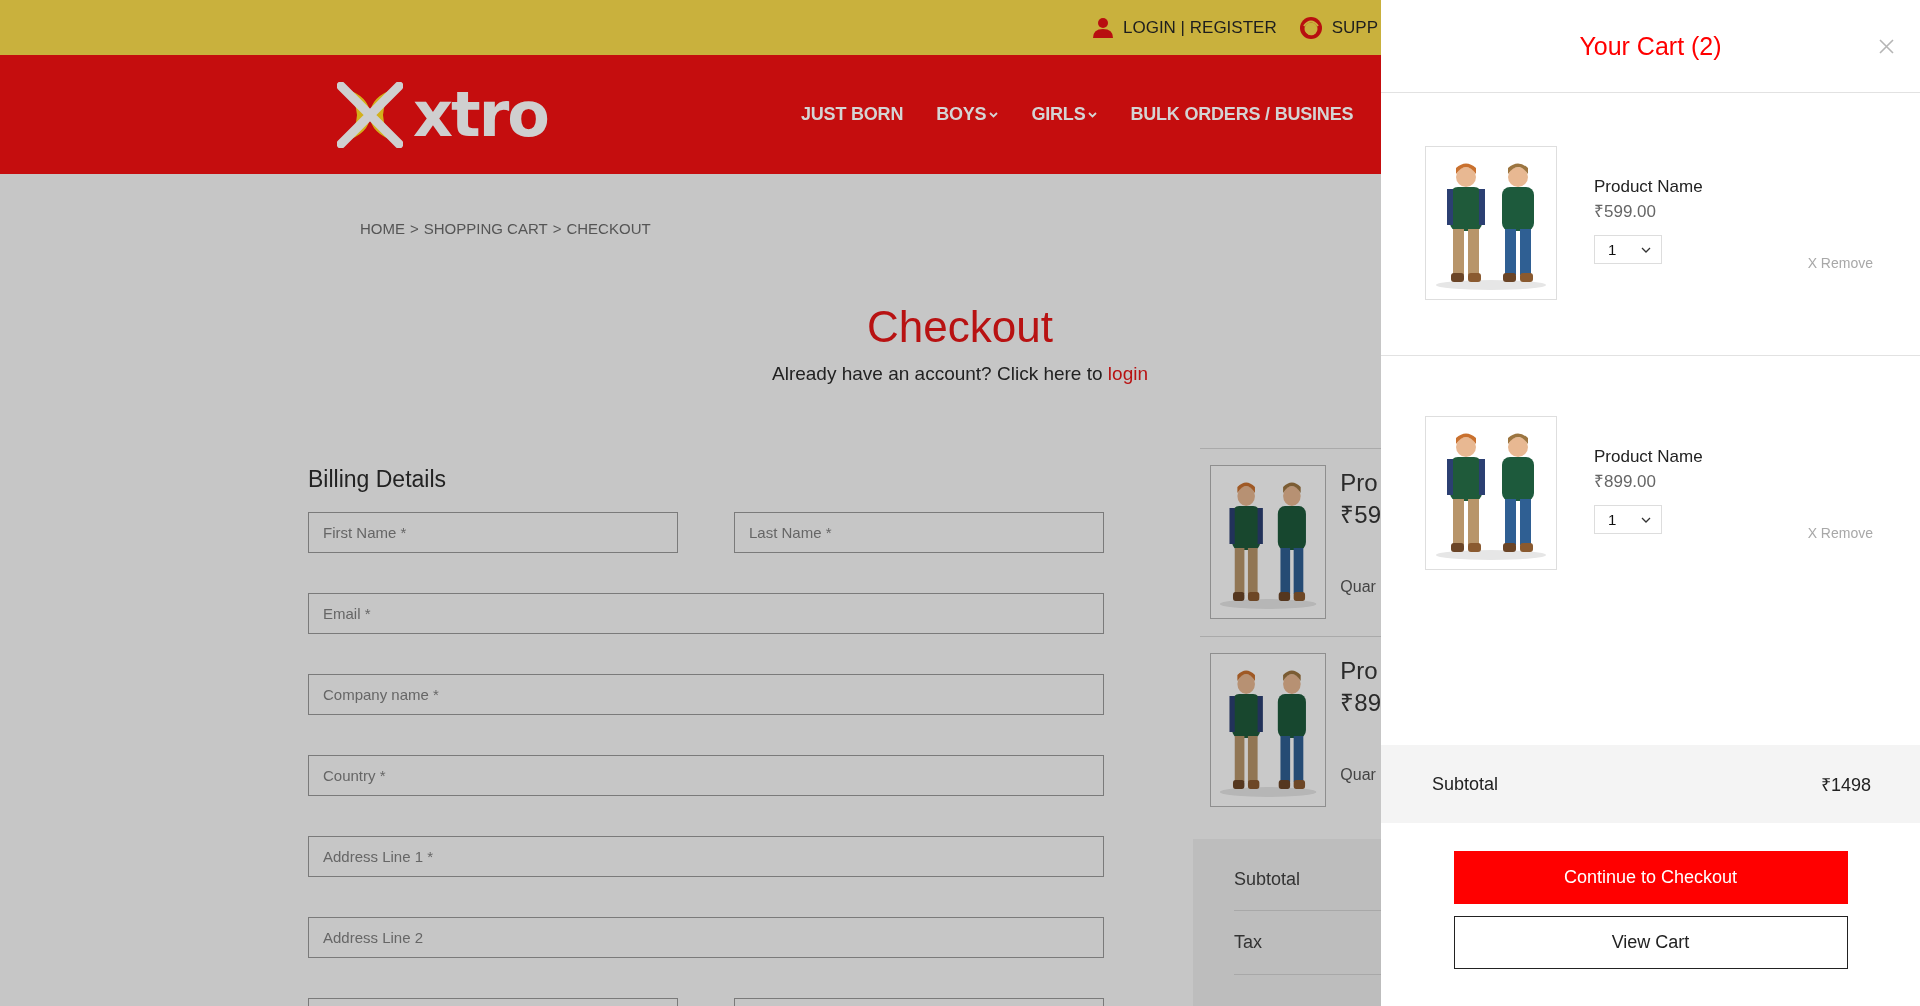 This screenshot has width=1920, height=1006. Describe the element at coordinates (1625, 482) in the screenshot. I see `product-price: ₹899.00` at that location.